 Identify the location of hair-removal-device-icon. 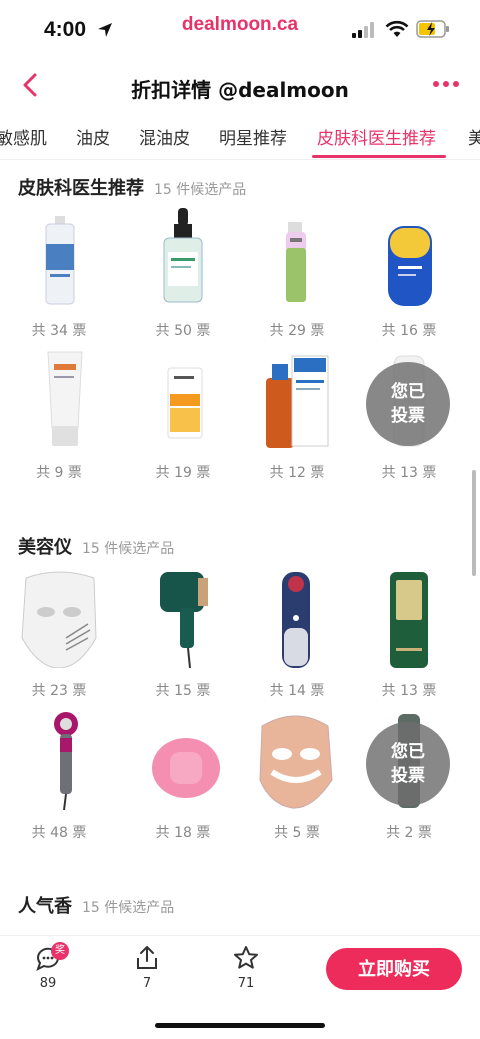
(184, 620).